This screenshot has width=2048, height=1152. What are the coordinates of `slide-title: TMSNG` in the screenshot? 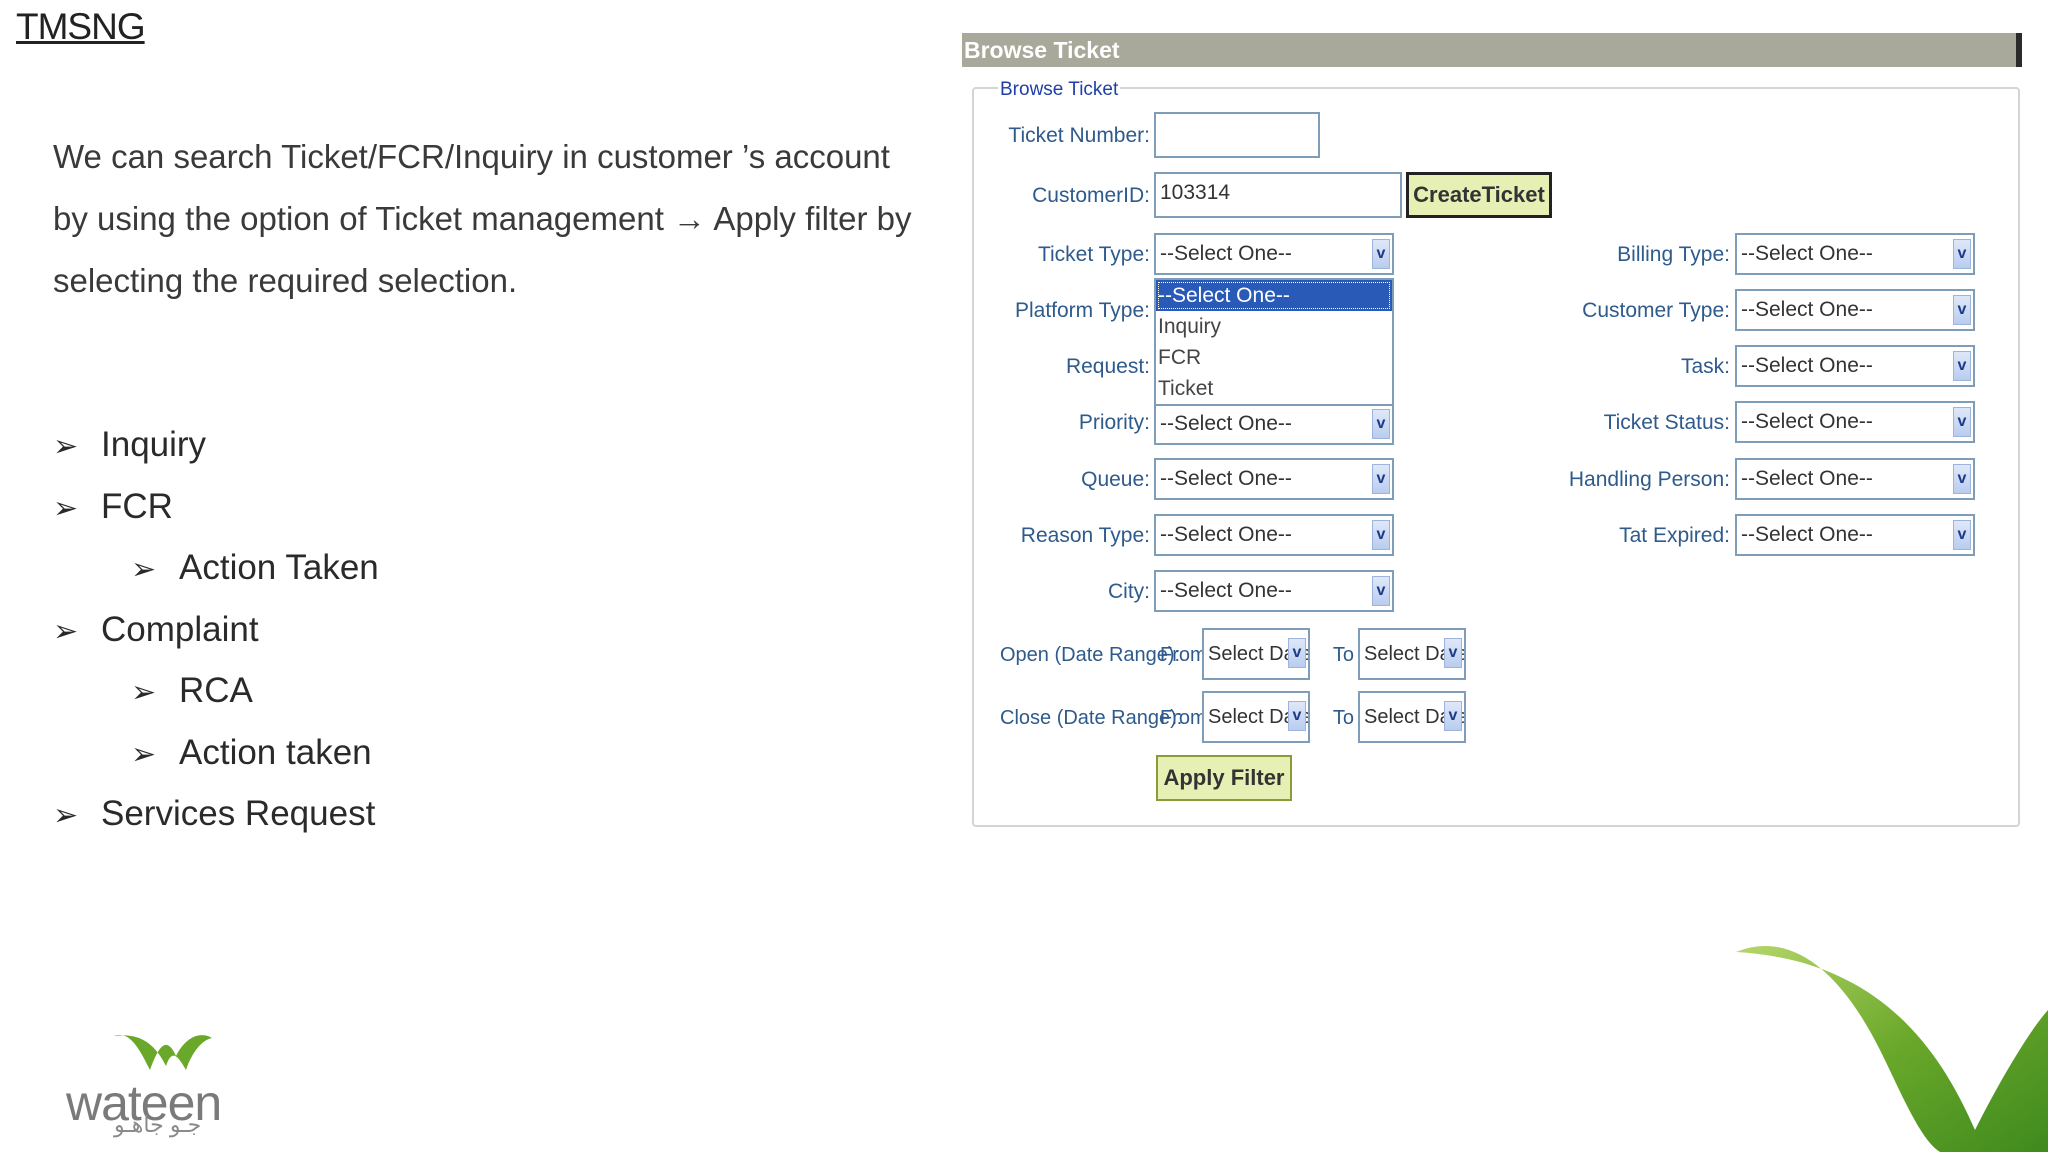 It's located at (81, 26).